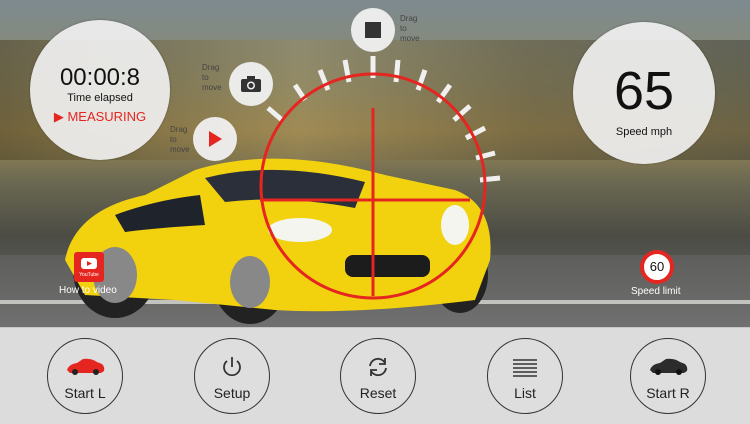 The height and width of the screenshot is (424, 750). I want to click on start-left-button: Start L, so click(85, 376).